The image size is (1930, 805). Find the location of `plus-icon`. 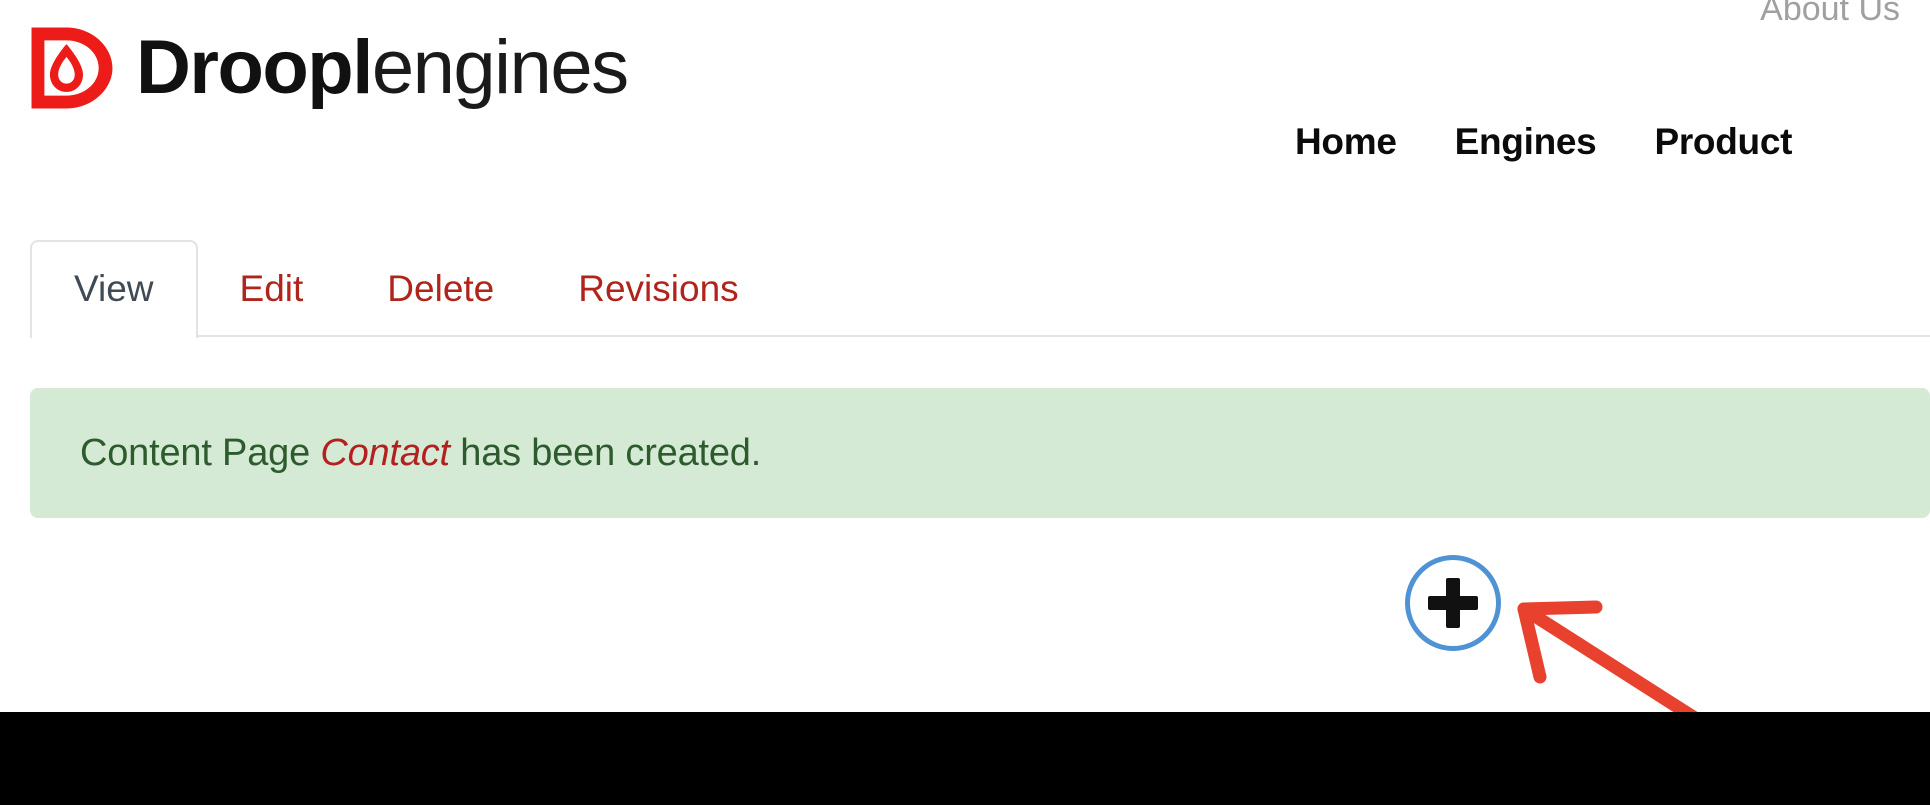

plus-icon is located at coordinates (1453, 603).